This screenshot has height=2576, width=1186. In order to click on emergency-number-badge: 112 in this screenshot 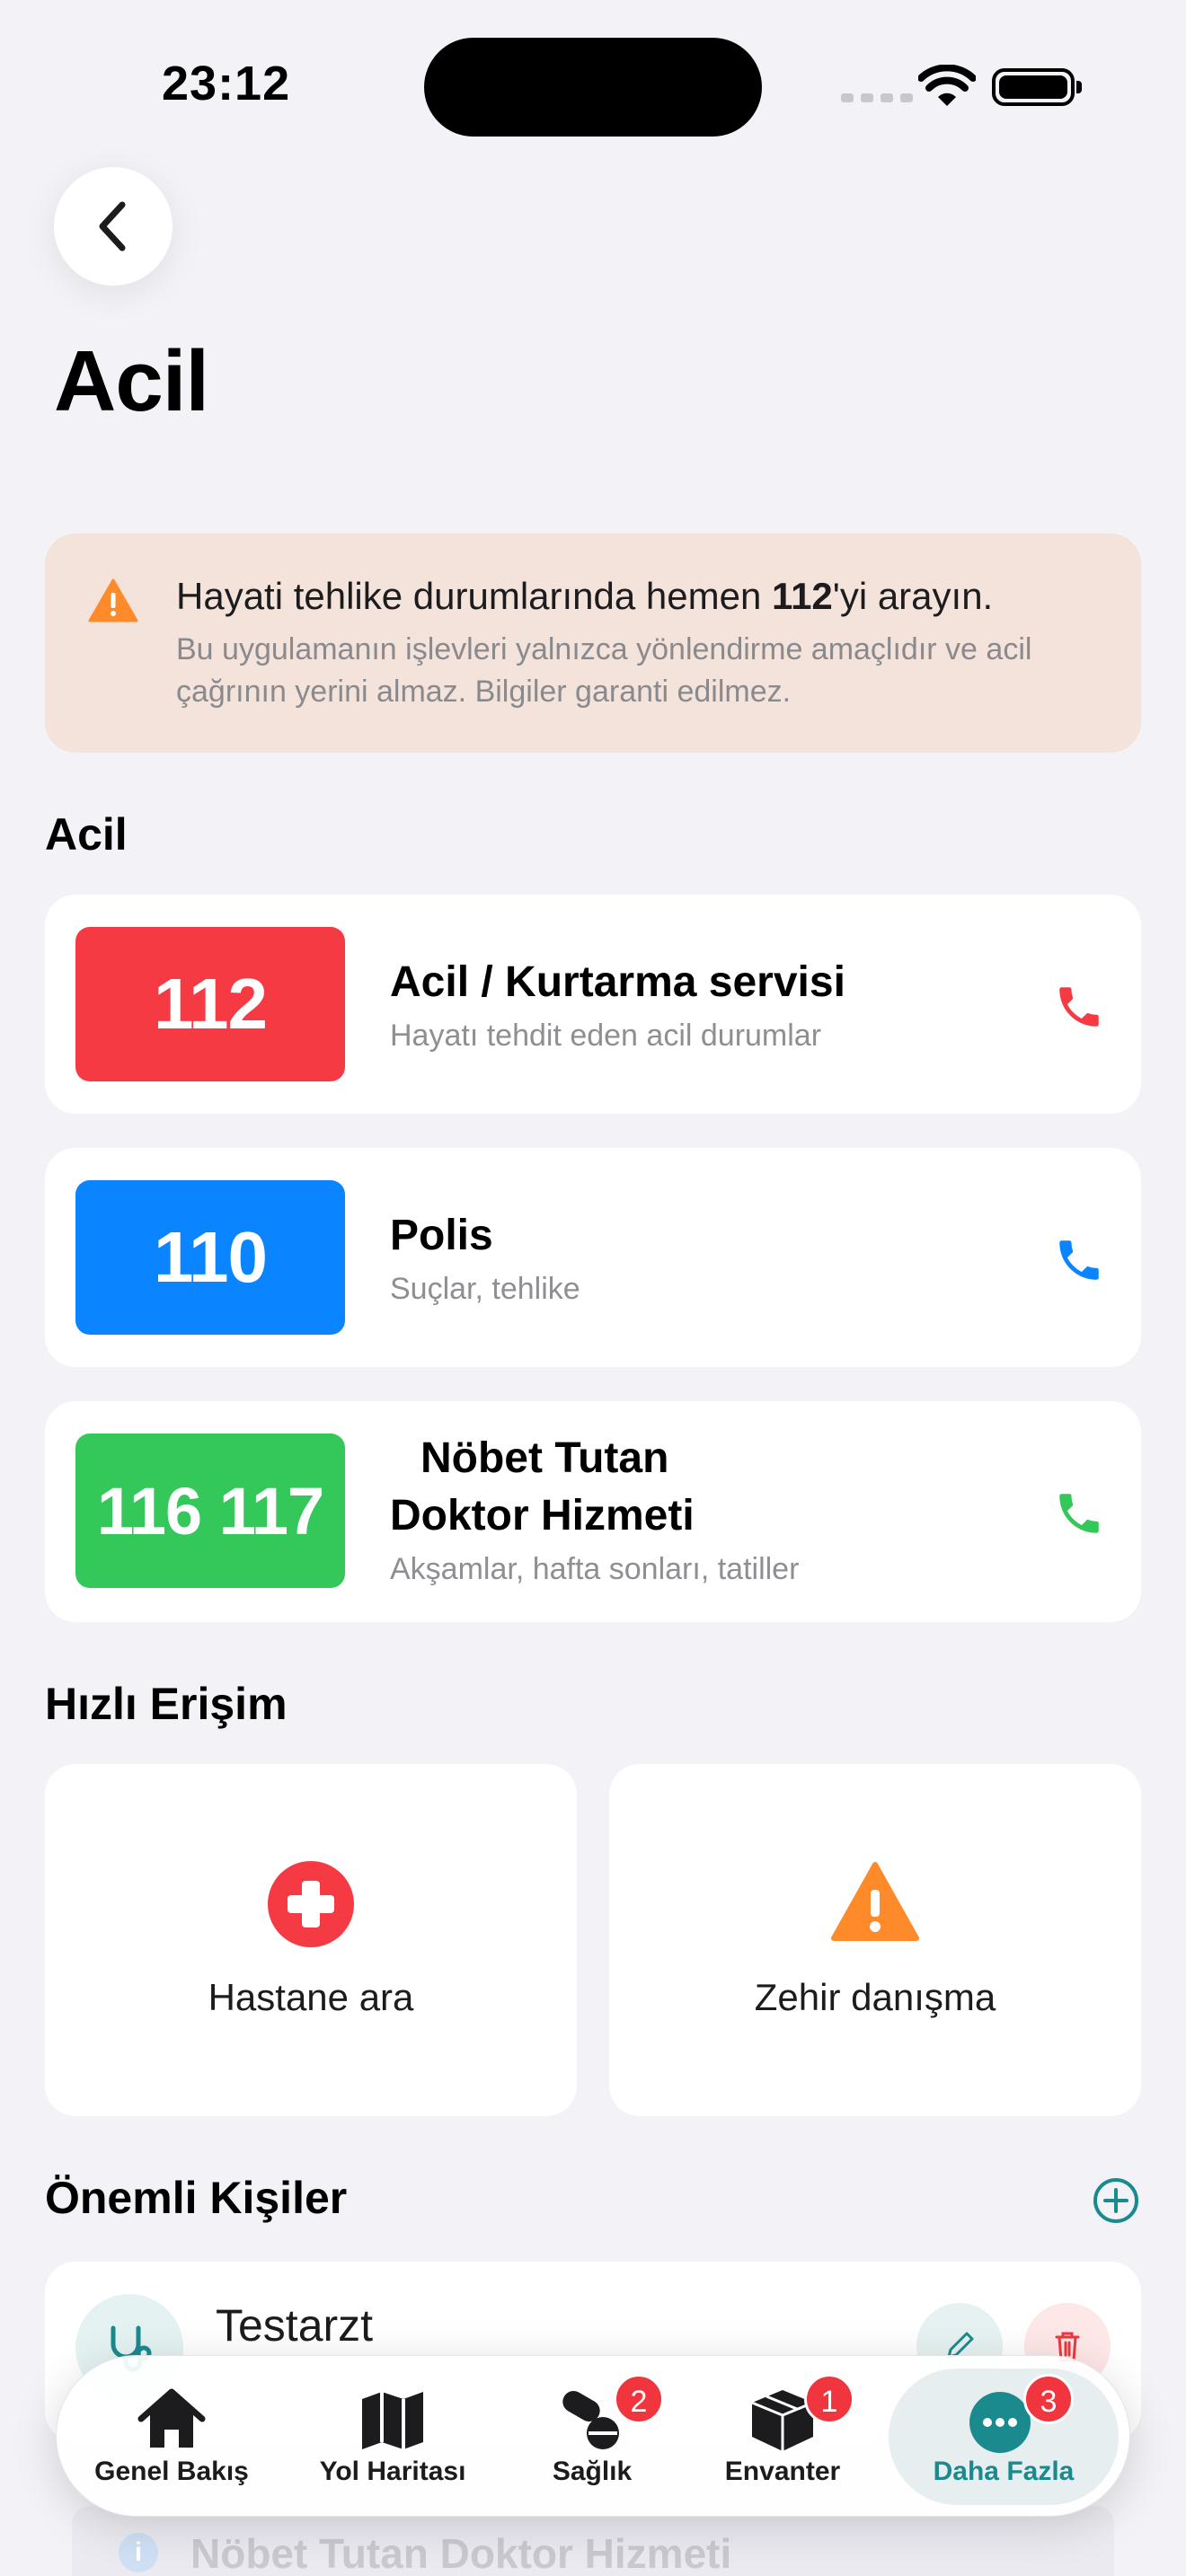, I will do `click(210, 1004)`.